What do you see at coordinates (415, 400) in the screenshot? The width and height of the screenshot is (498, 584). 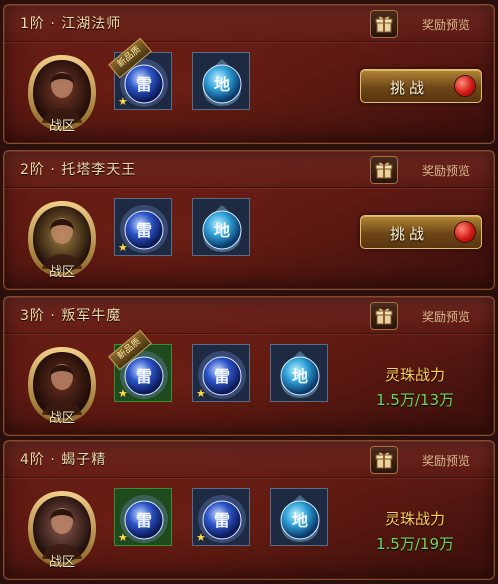 I see `orb-power-value: 1.5万/13万` at bounding box center [415, 400].